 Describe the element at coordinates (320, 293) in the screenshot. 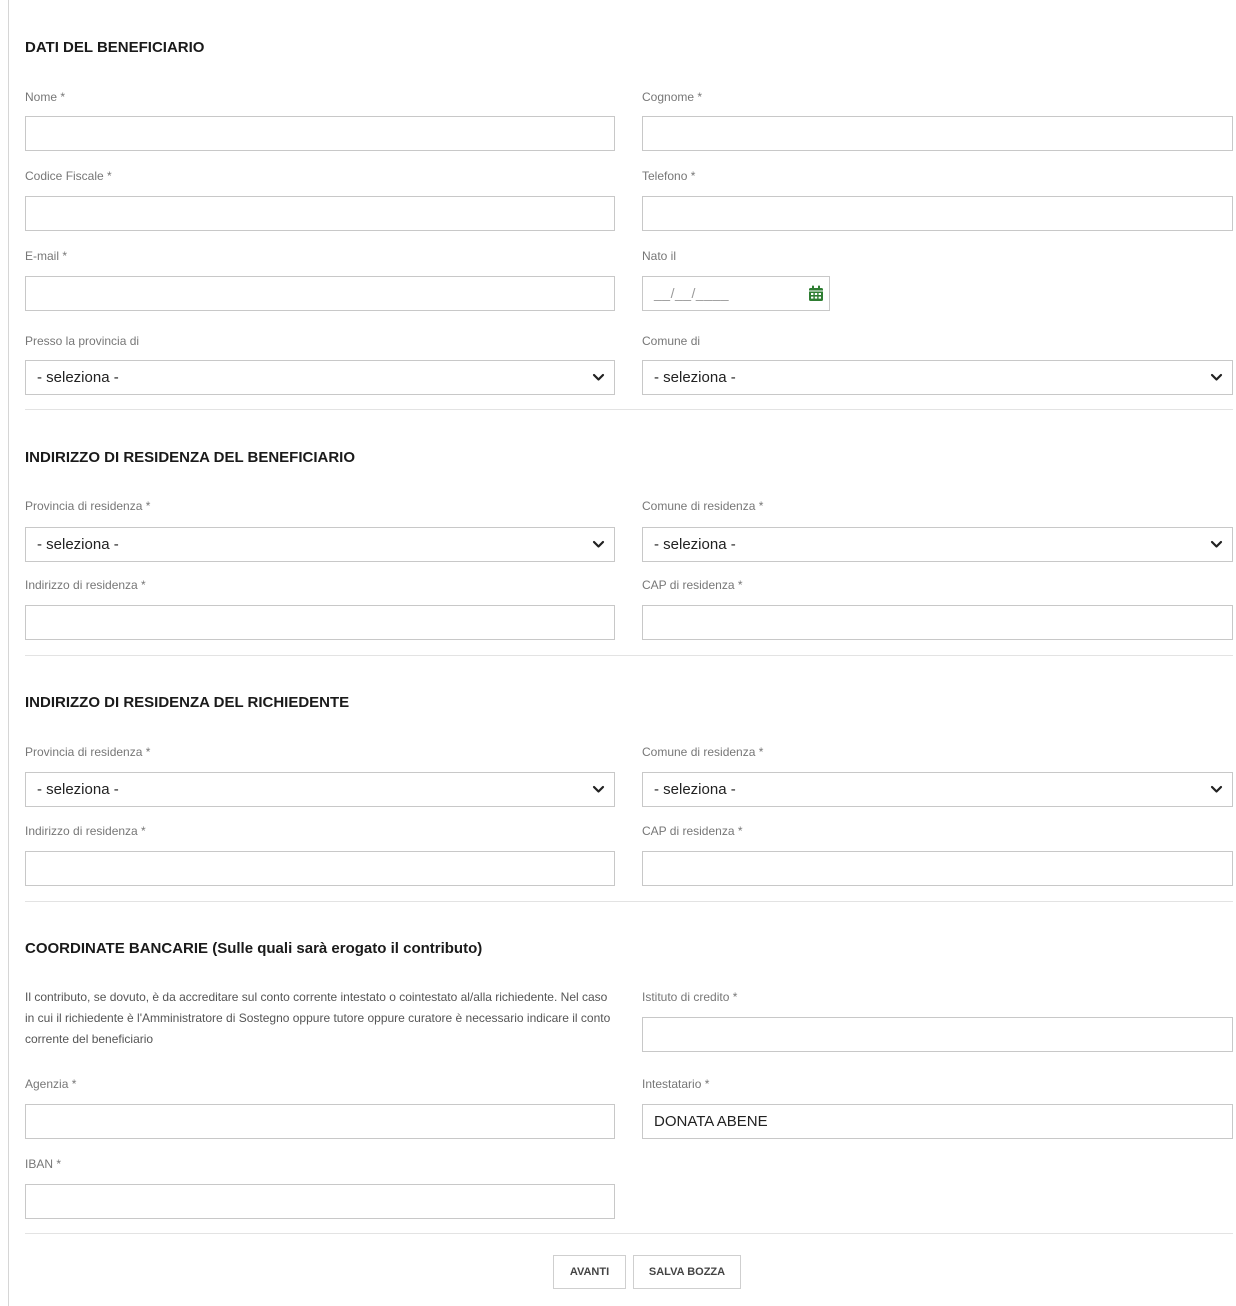

I see `email-input` at that location.